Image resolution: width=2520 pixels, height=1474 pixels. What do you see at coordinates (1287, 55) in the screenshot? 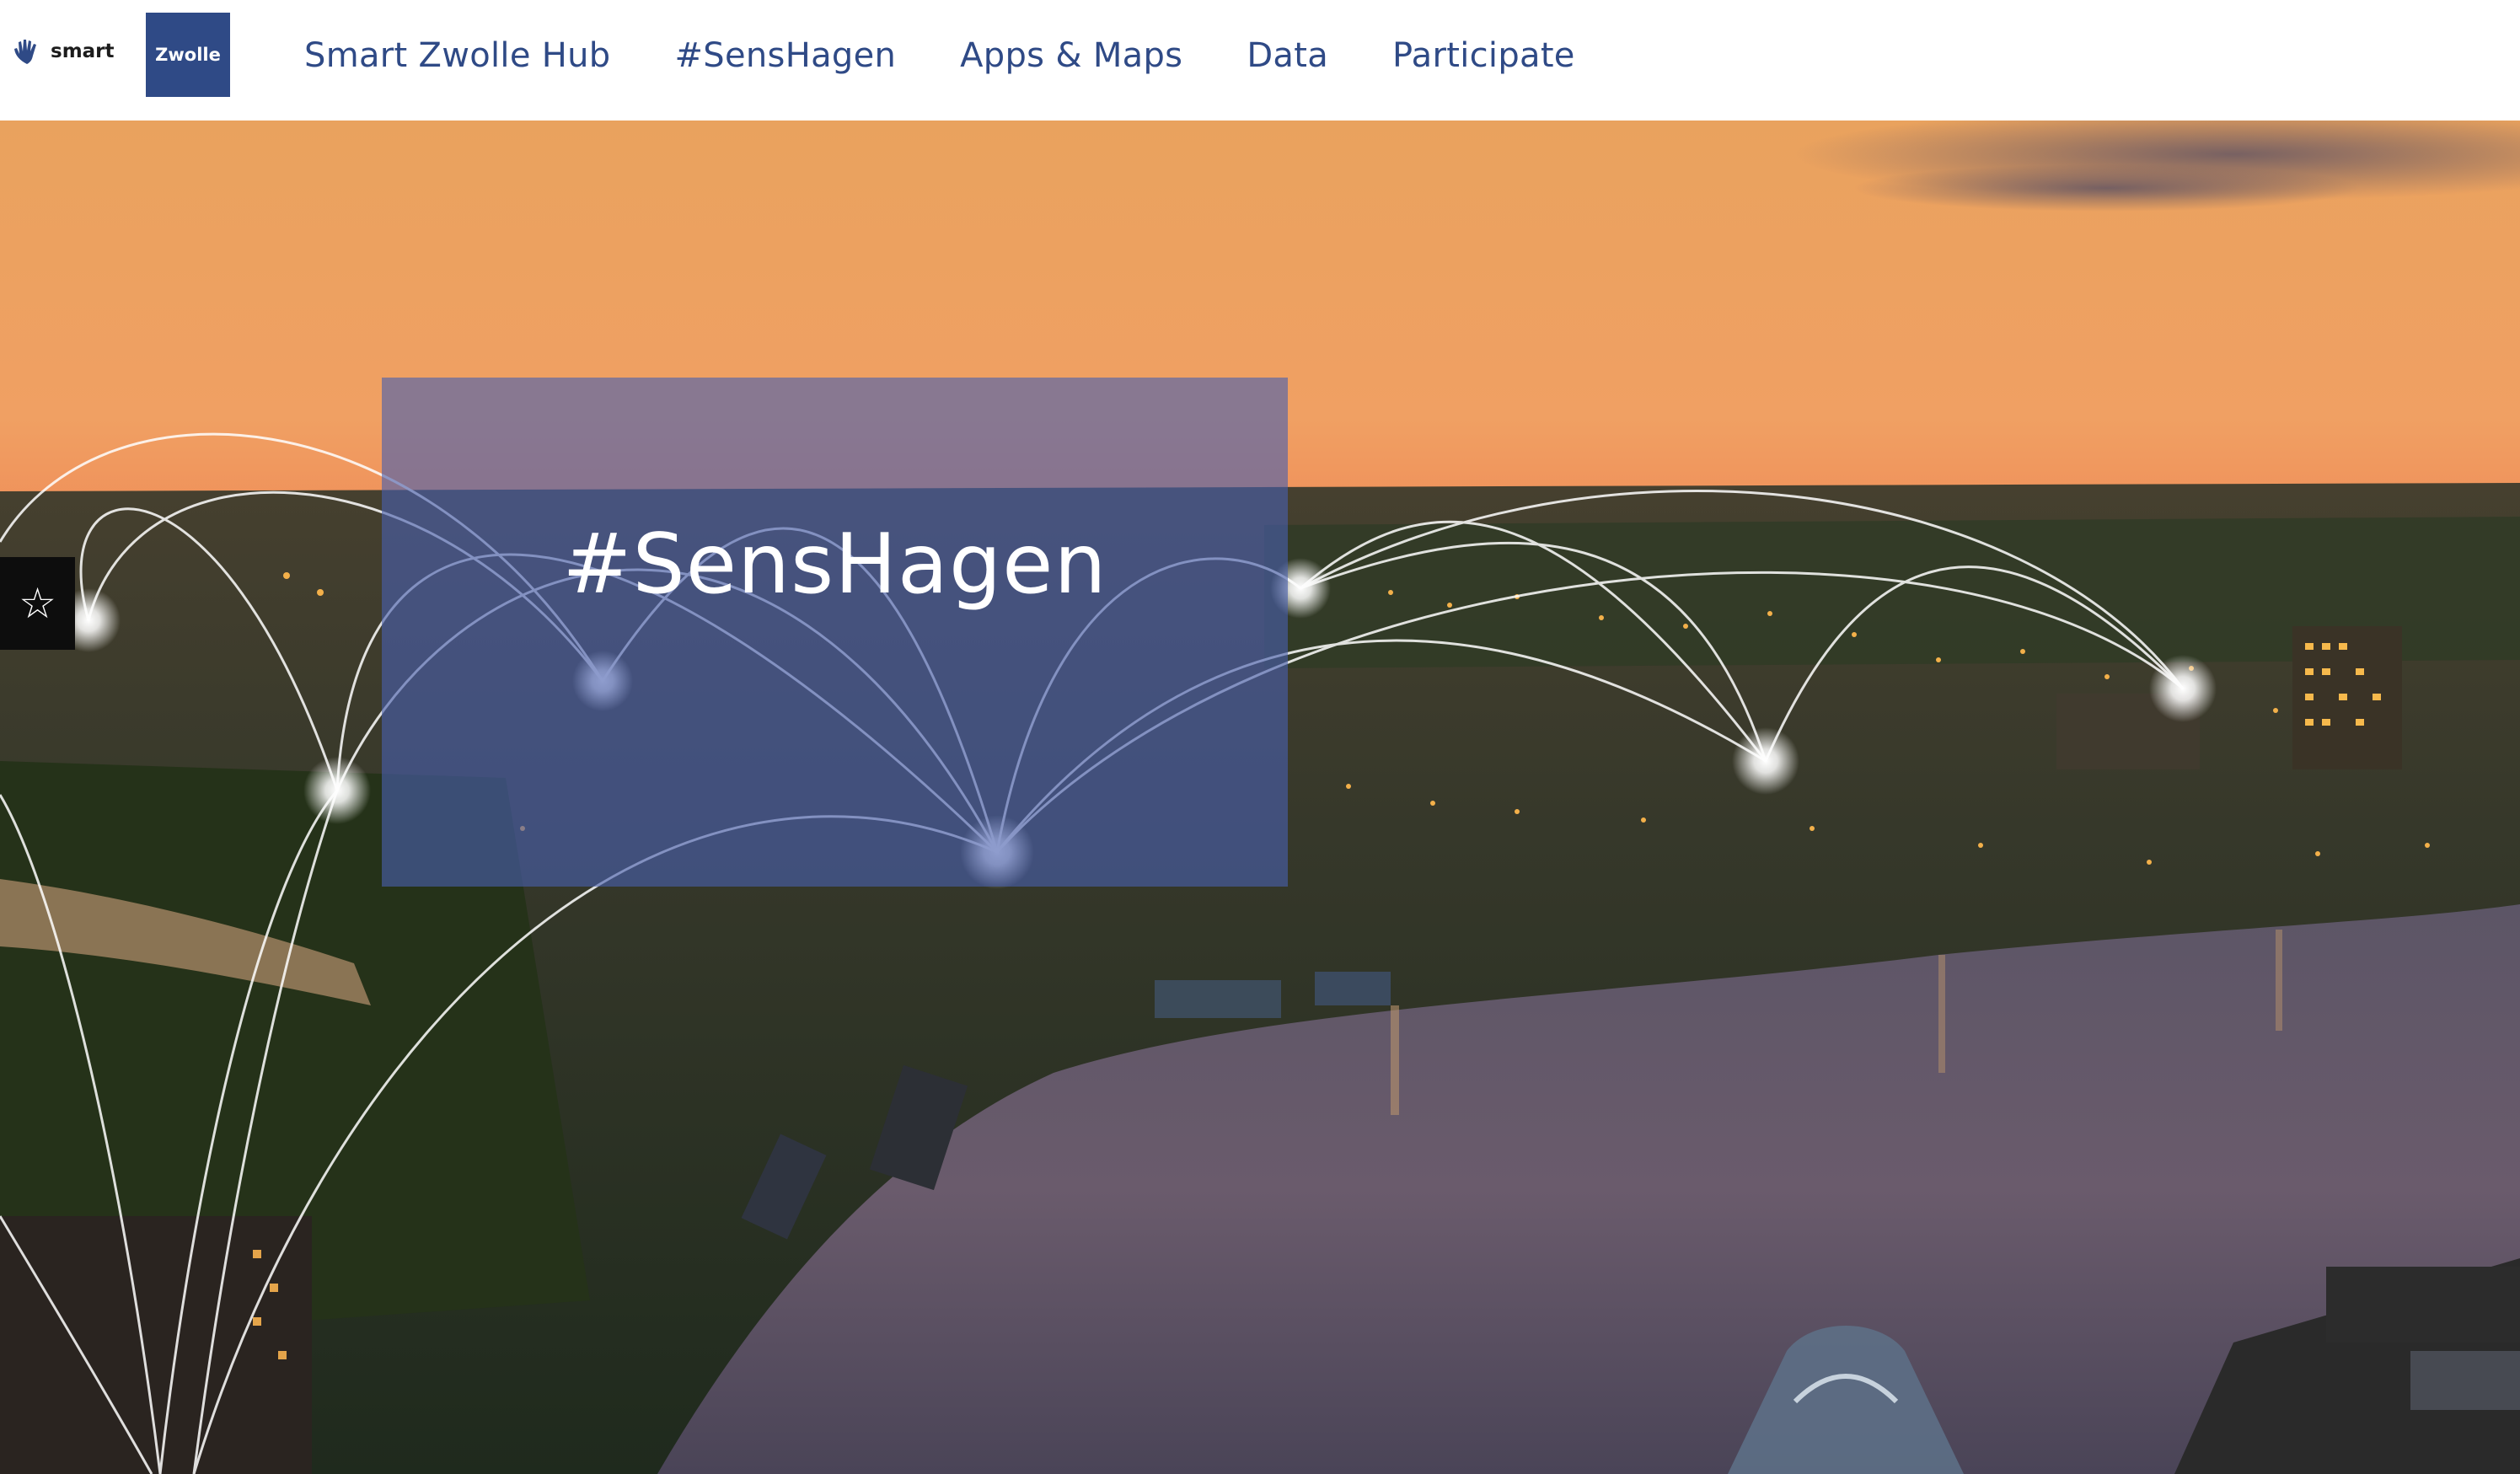
I see `nav-item-data: Data` at bounding box center [1287, 55].